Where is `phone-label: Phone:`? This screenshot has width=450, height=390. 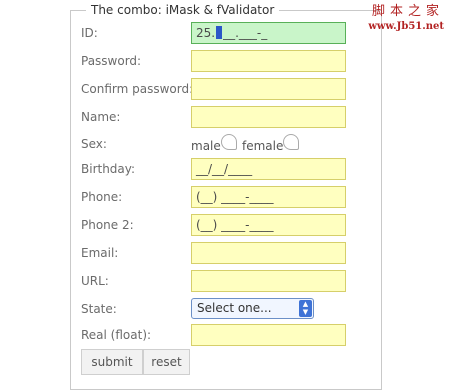
phone-label: Phone: is located at coordinates (102, 197).